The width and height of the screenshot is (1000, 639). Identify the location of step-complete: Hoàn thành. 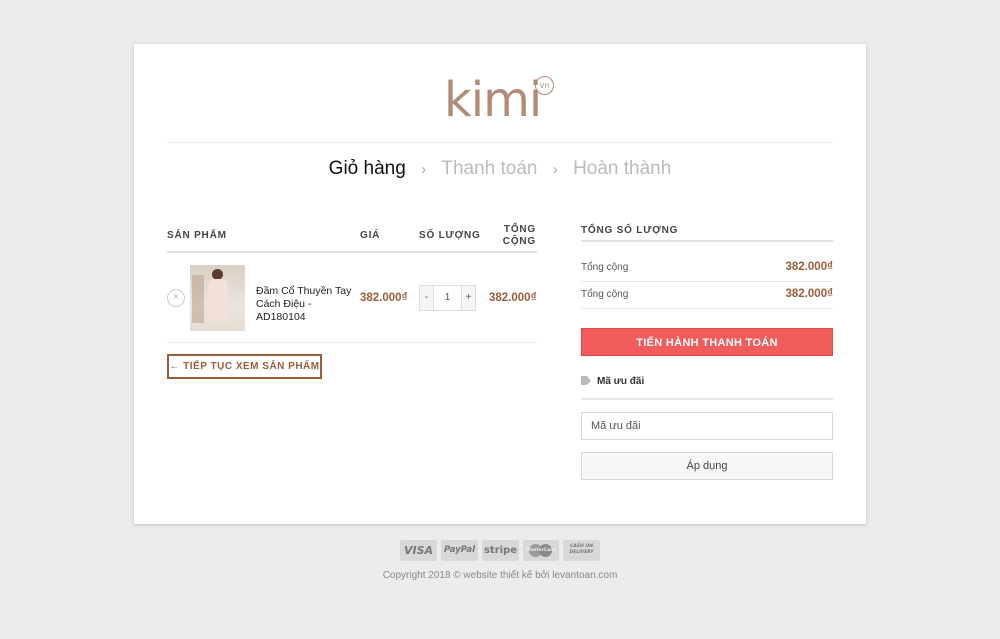
(622, 168).